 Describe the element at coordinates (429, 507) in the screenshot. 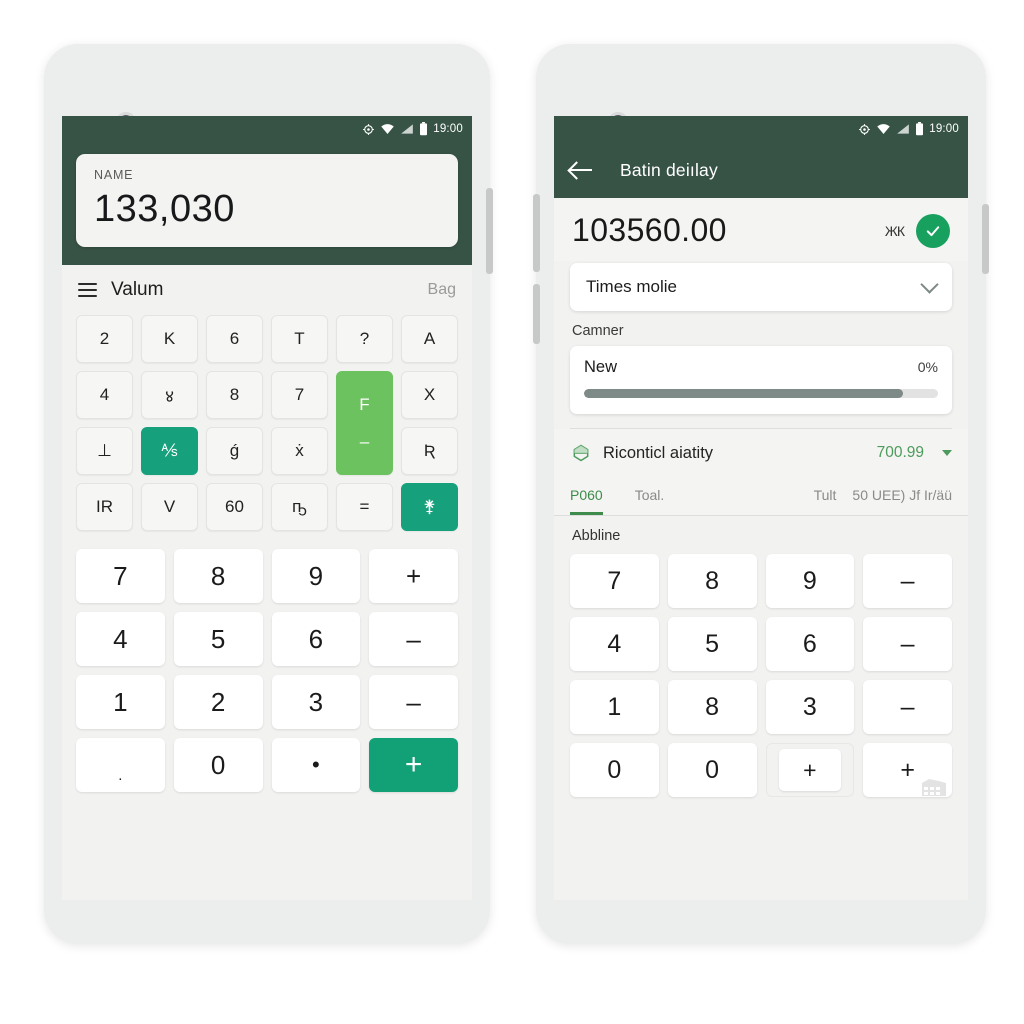

I see `symbol-key-22: ⚵` at that location.